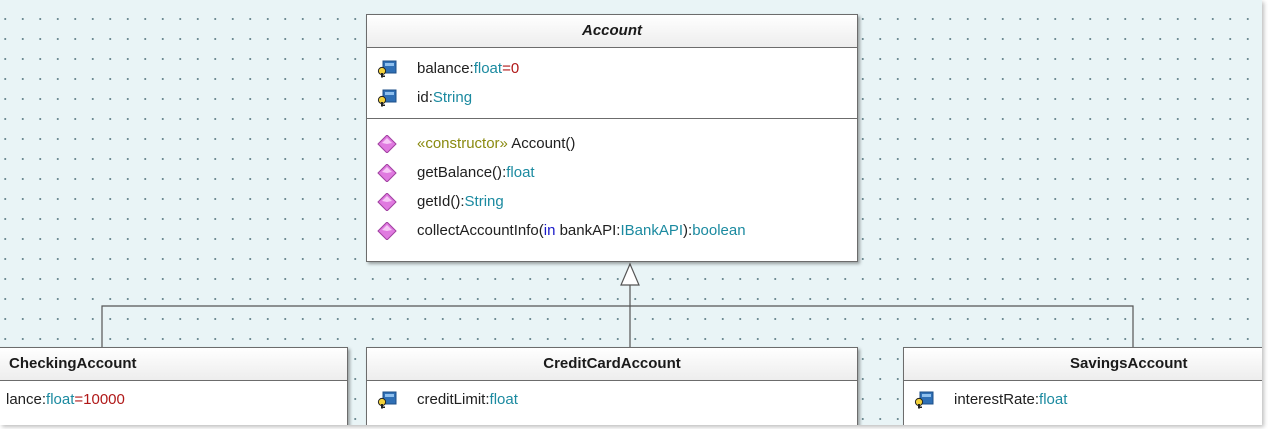 The height and width of the screenshot is (429, 1268). I want to click on creditcard-attributes: creditLimit:float, so click(612, 400).